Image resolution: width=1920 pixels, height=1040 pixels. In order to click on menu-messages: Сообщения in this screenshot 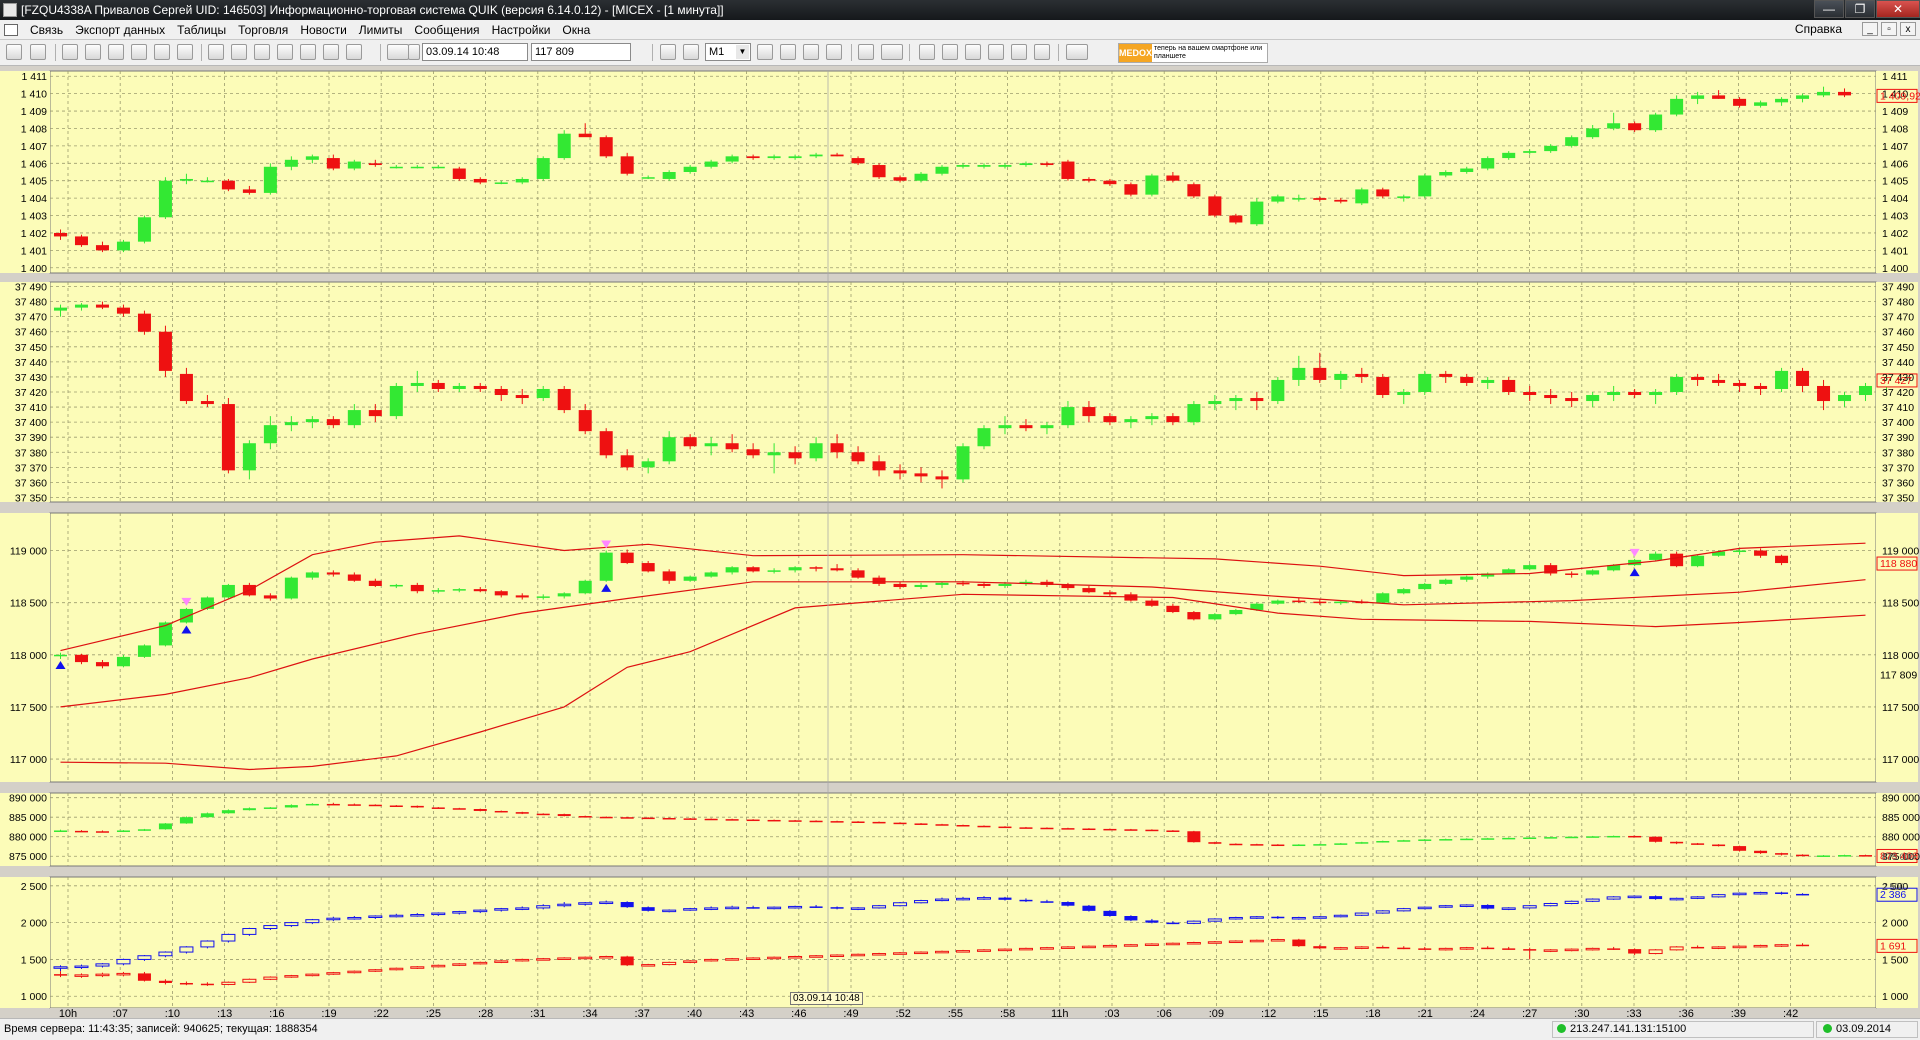, I will do `click(446, 30)`.